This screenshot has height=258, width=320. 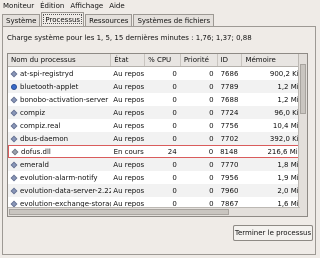 I want to click on process-id: 7789, so click(x=229, y=86).